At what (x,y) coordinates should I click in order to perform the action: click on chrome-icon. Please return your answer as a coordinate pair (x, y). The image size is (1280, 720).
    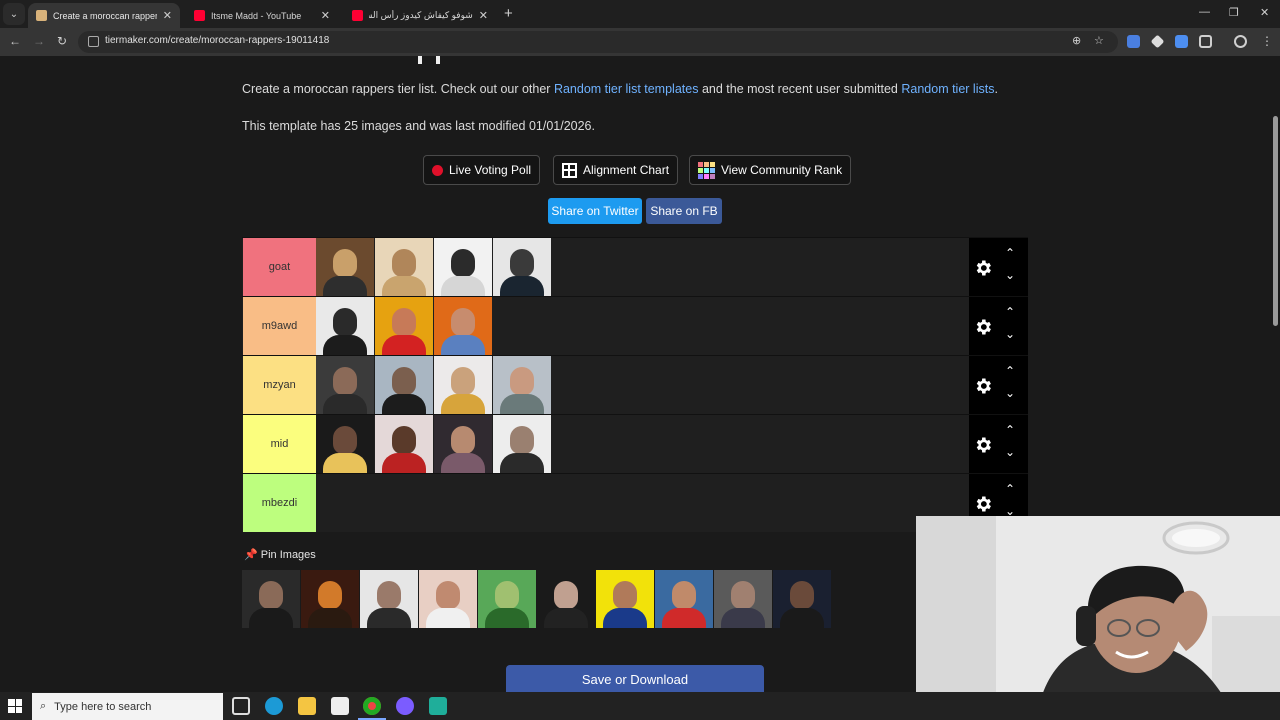
    Looking at the image, I should click on (372, 706).